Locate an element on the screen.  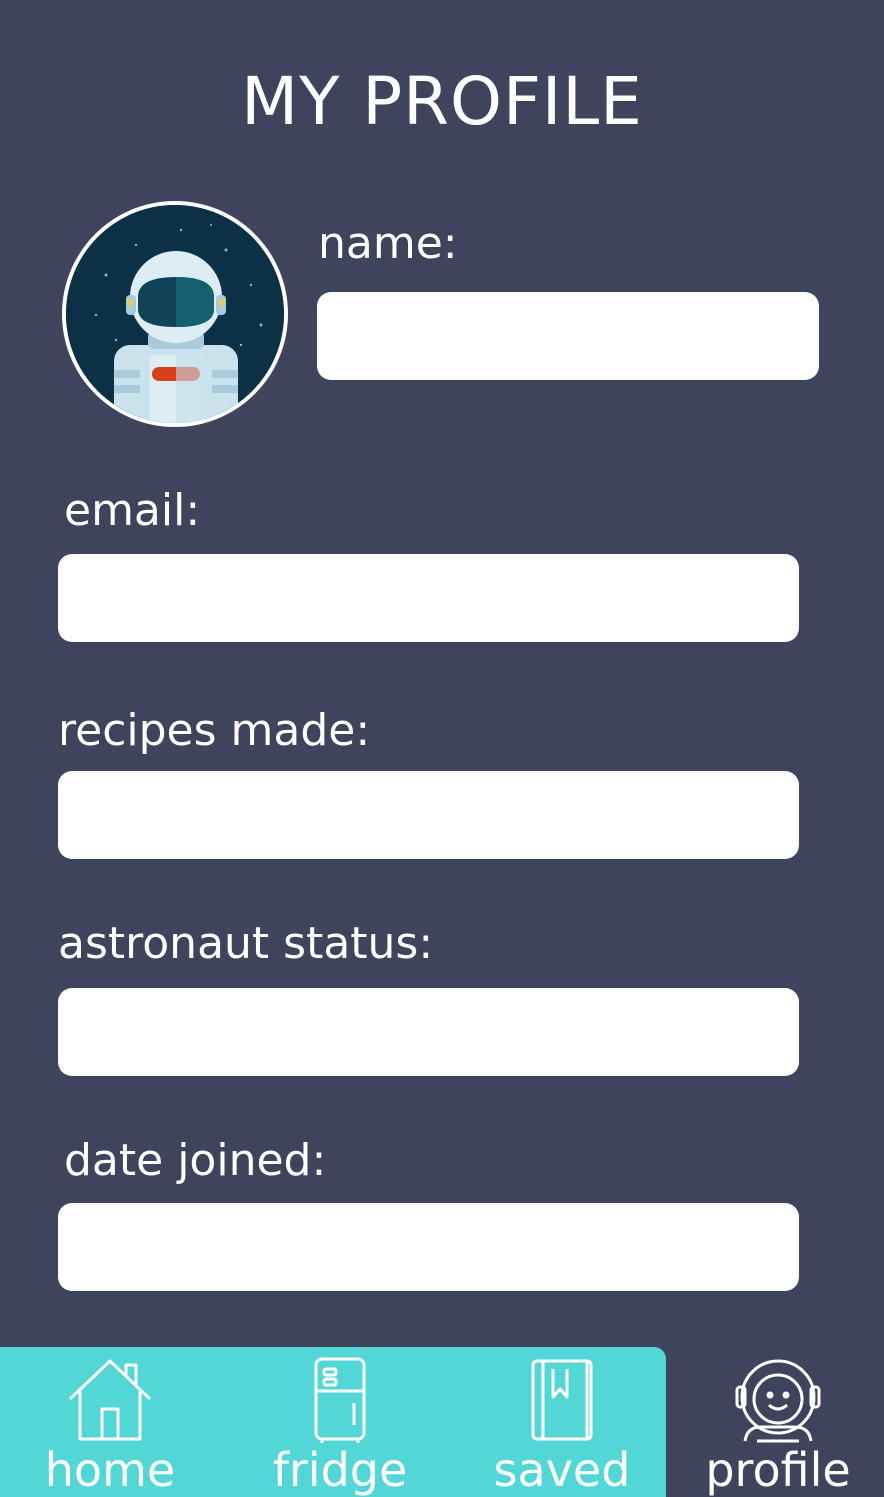
nav-item-profile: profile is located at coordinates (778, 1422).